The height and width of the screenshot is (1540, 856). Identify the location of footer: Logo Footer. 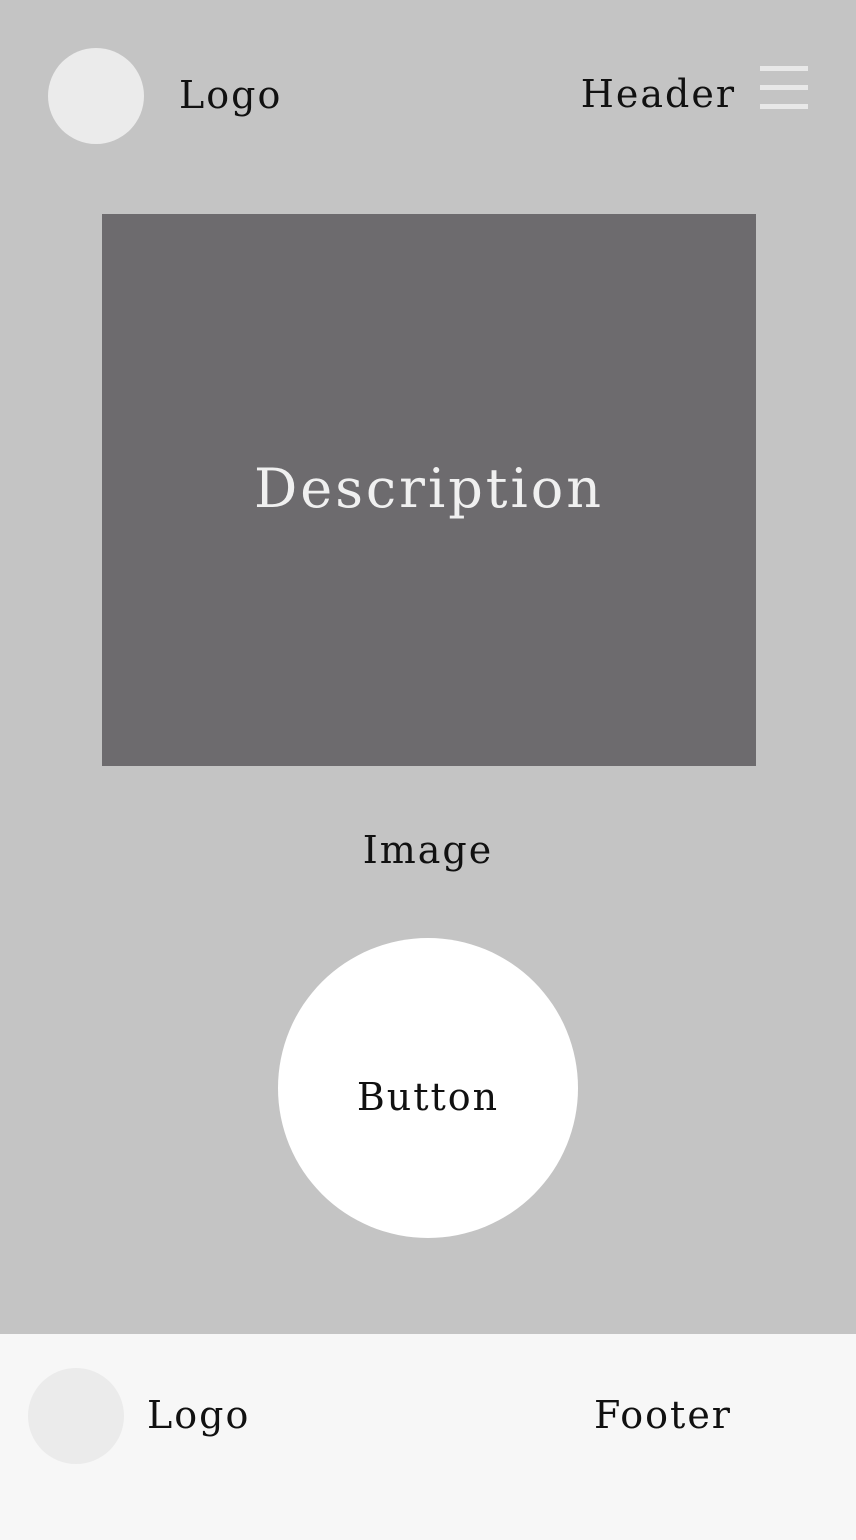
(428, 1437).